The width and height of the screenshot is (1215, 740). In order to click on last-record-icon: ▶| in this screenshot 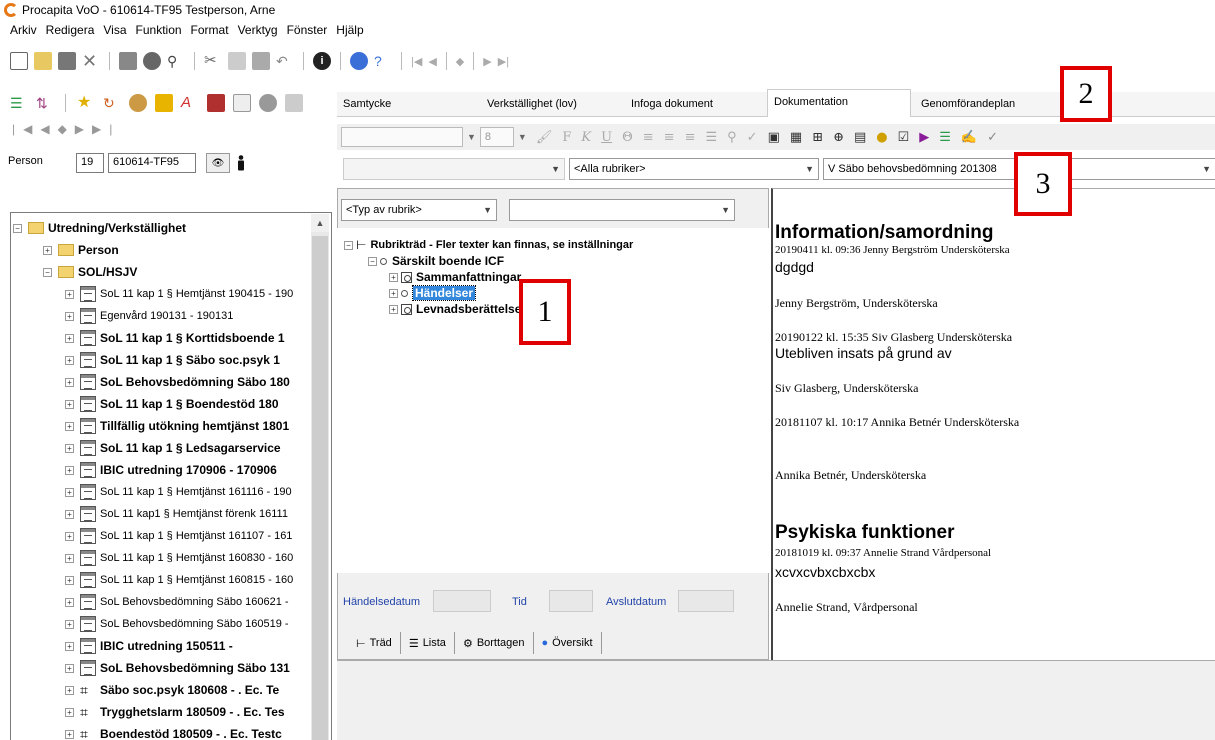, I will do `click(503, 61)`.